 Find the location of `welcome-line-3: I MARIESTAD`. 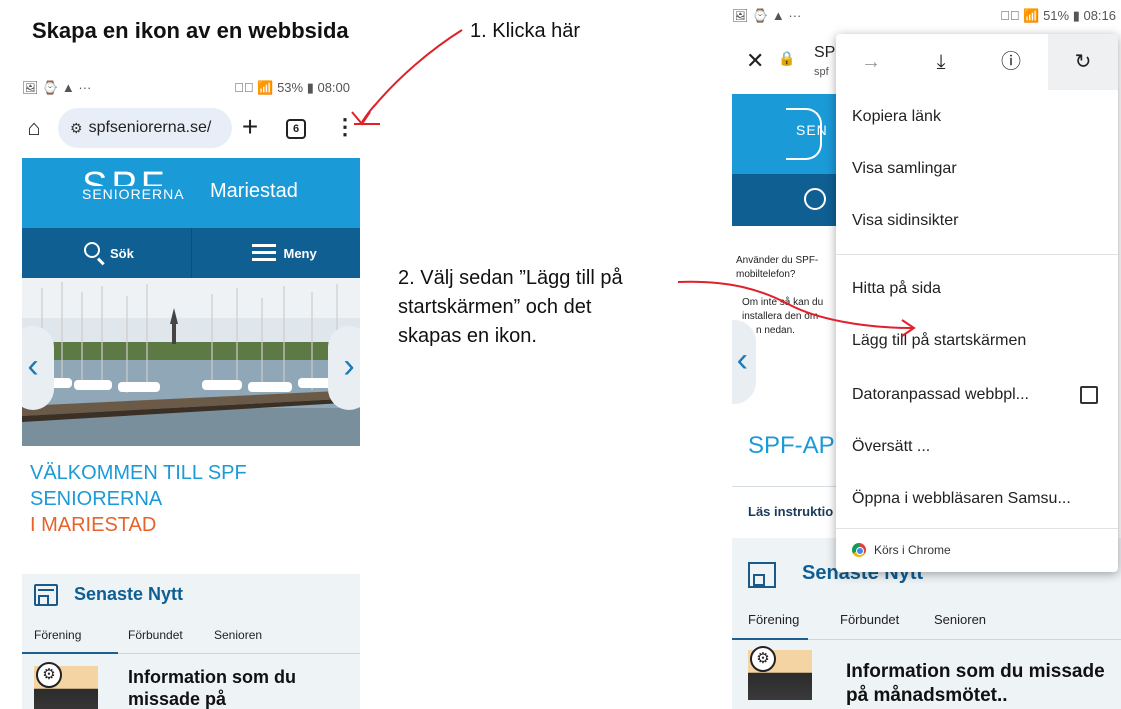

welcome-line-3: I MARIESTAD is located at coordinates (93, 525).